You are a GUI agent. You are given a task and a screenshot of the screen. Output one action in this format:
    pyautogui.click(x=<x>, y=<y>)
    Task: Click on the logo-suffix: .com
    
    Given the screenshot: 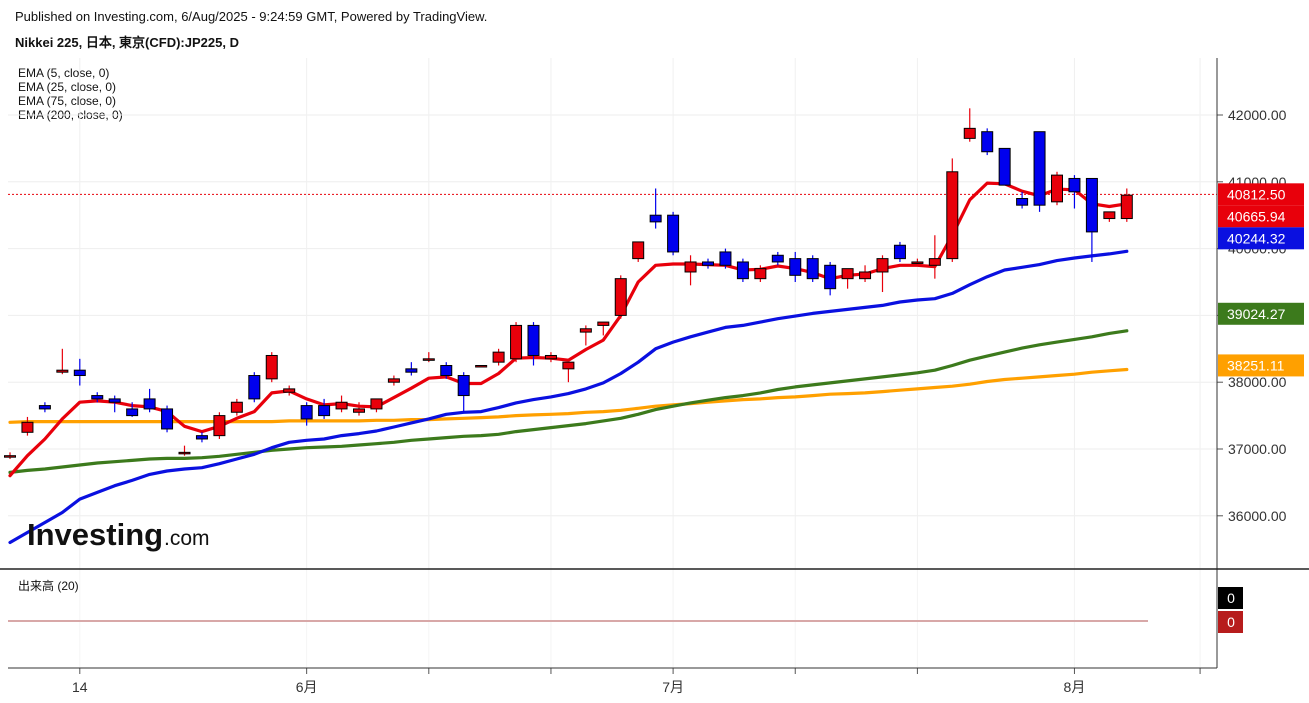 What is the action you would take?
    pyautogui.click(x=187, y=538)
    